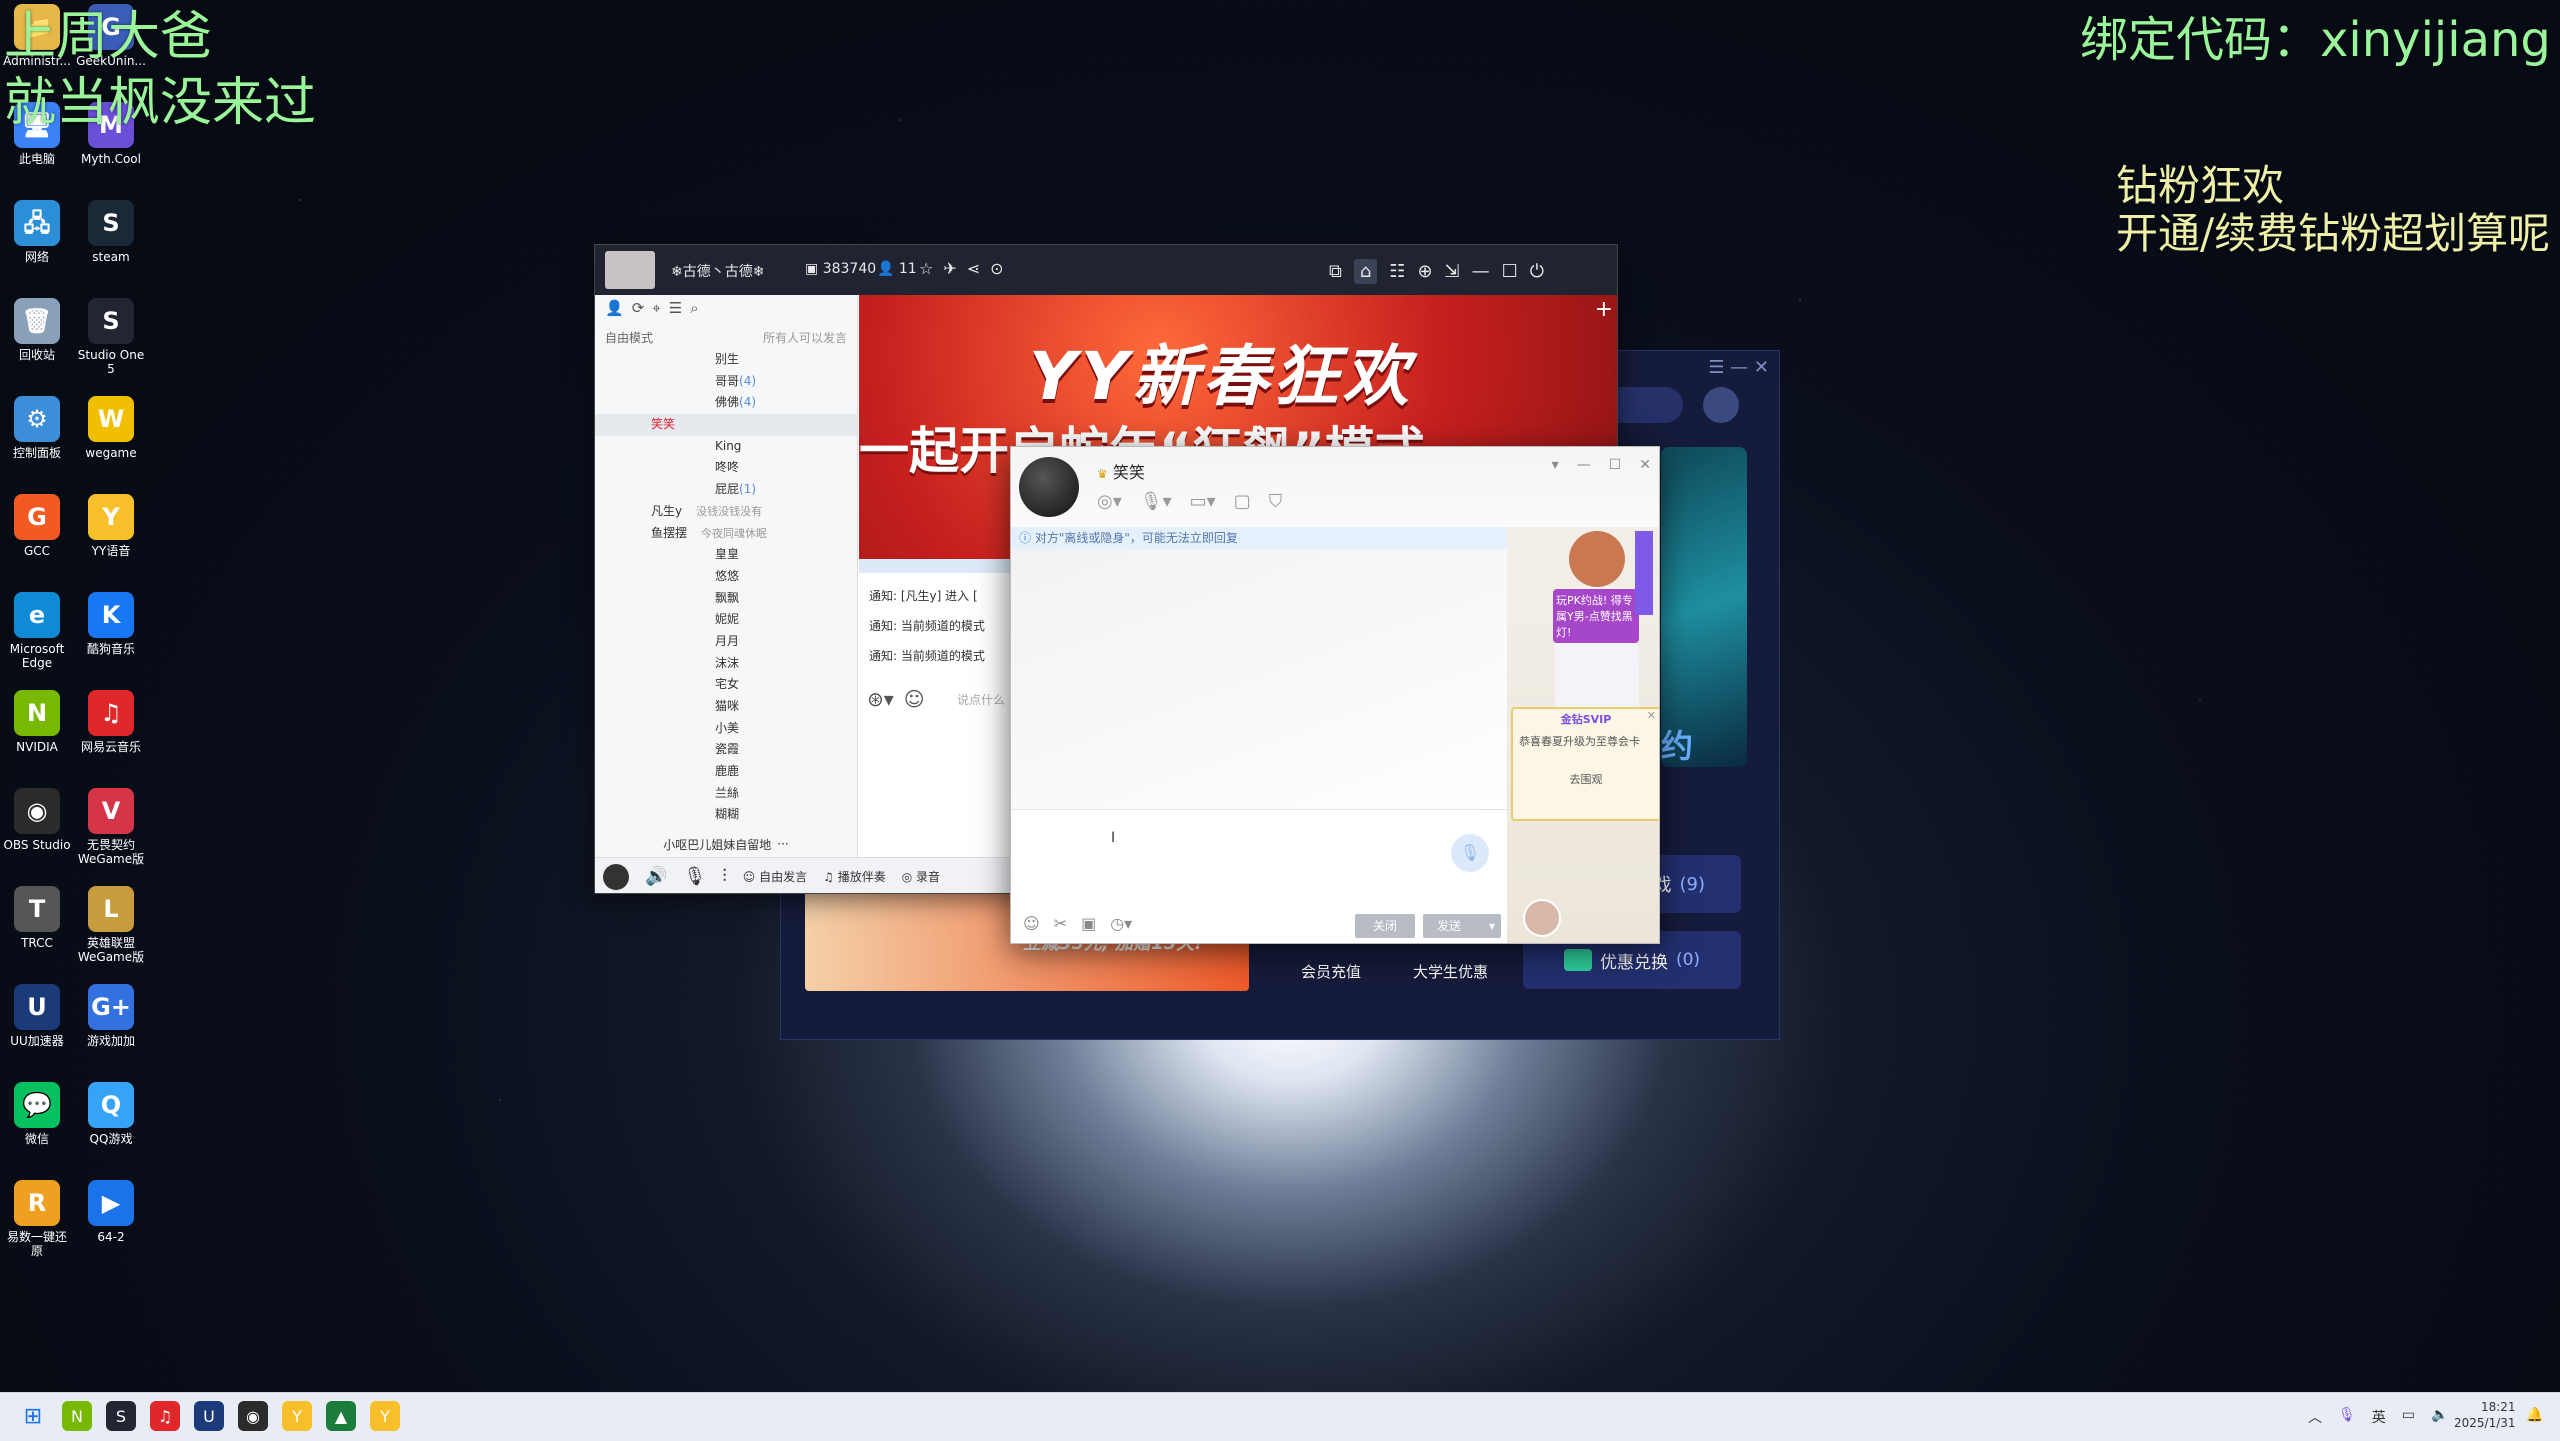  Describe the element at coordinates (1424, 271) in the screenshot. I see `gamepad-icon: ⊕` at that location.